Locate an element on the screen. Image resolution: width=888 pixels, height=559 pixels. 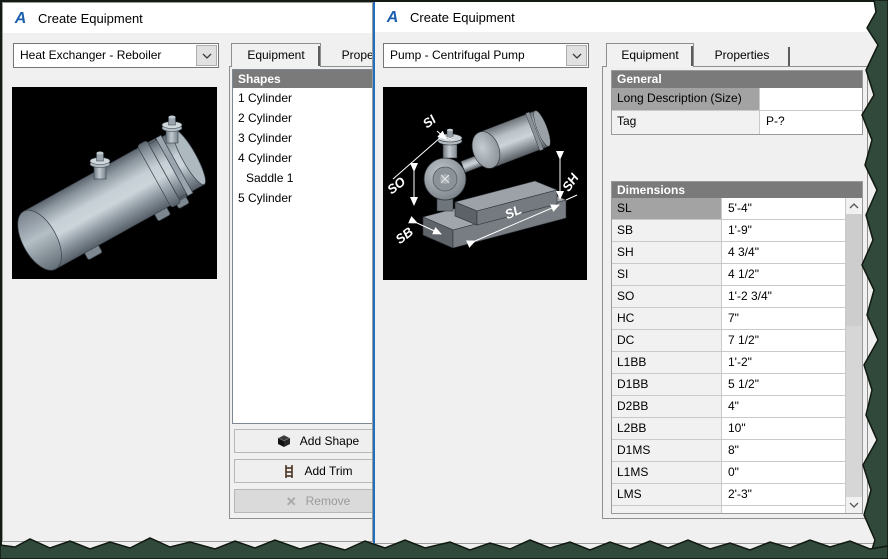
general-row-value: P-? is located at coordinates (811, 122).